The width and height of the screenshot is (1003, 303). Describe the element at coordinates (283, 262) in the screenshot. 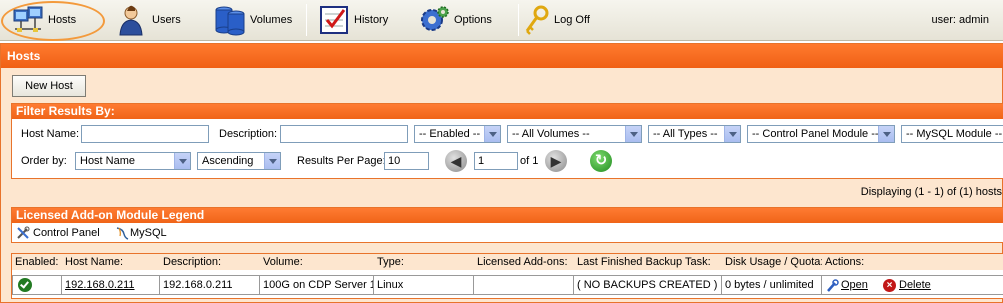

I see `header-volume: Volume:` at that location.